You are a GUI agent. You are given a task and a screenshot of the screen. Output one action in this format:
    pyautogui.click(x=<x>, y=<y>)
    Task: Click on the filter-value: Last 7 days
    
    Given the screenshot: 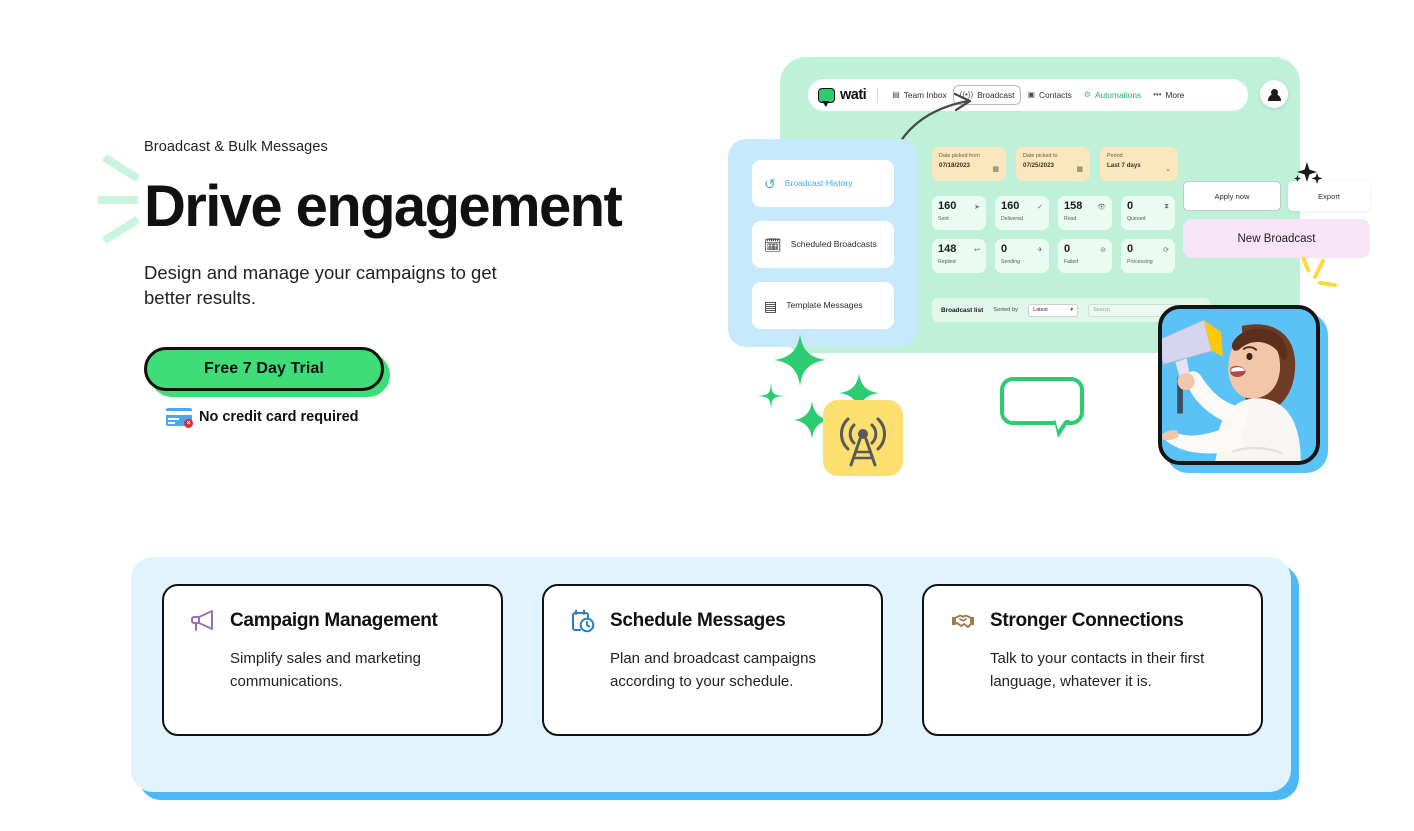 What is the action you would take?
    pyautogui.click(x=1124, y=166)
    